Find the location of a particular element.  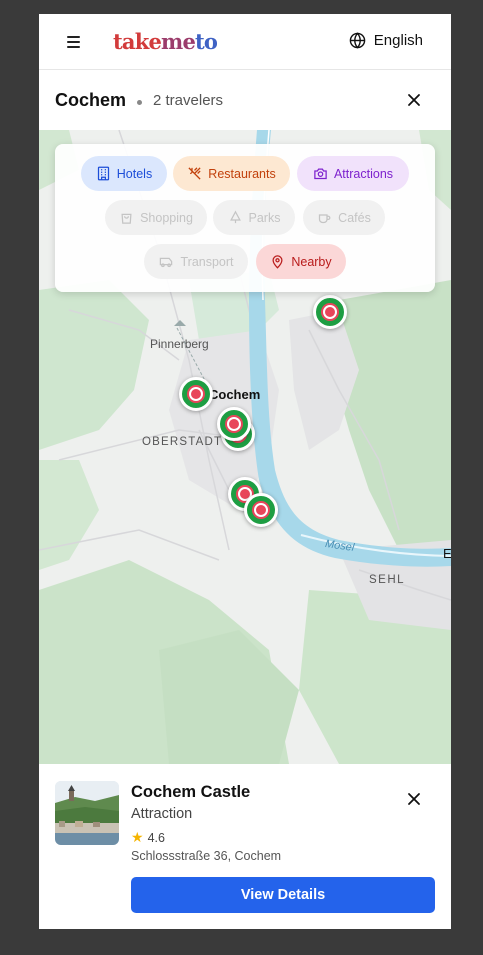

logo-part-me: me is located at coordinates (178, 41).